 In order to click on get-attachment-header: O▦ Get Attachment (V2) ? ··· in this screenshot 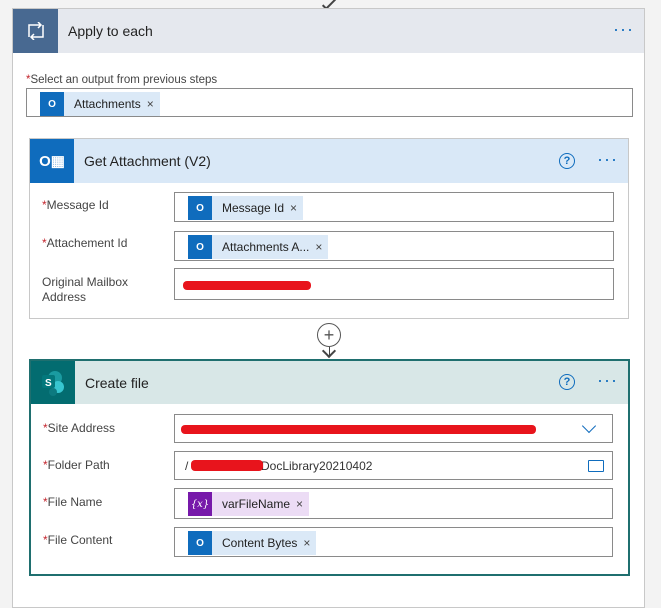, I will do `click(329, 161)`.